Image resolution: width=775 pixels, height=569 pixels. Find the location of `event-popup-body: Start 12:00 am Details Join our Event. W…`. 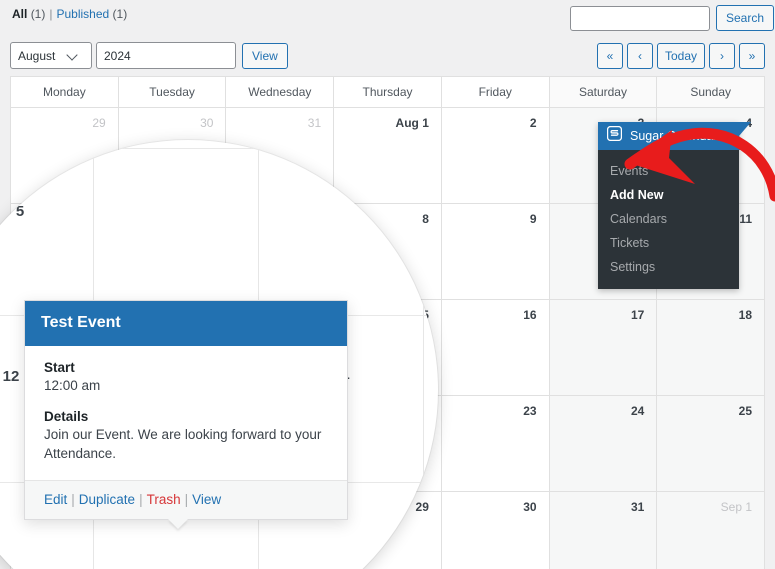

event-popup-body: Start 12:00 am Details Join our Event. W… is located at coordinates (186, 413).